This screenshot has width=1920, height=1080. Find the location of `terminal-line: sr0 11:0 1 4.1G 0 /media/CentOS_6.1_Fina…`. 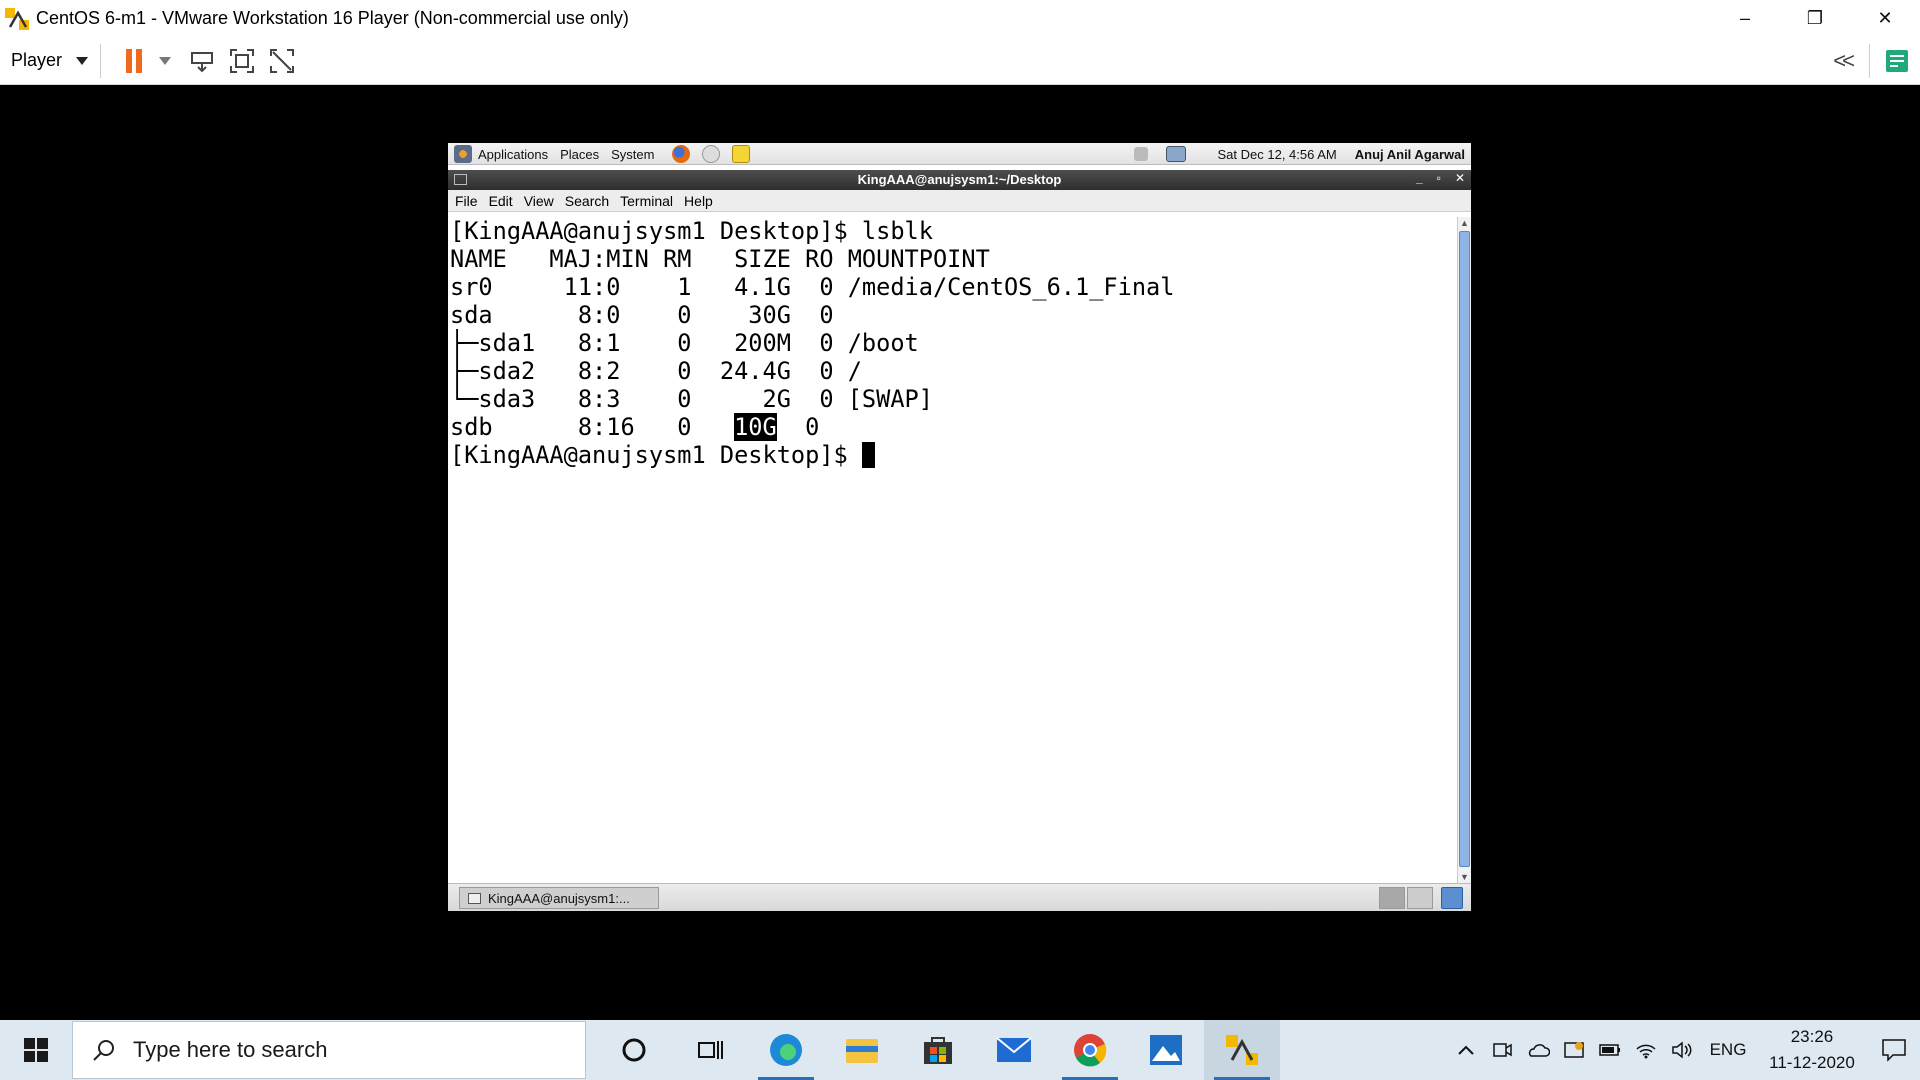

terminal-line: sr0 11:0 1 4.1G 0 /media/CentOS_6.1_Fina… is located at coordinates (812, 287).